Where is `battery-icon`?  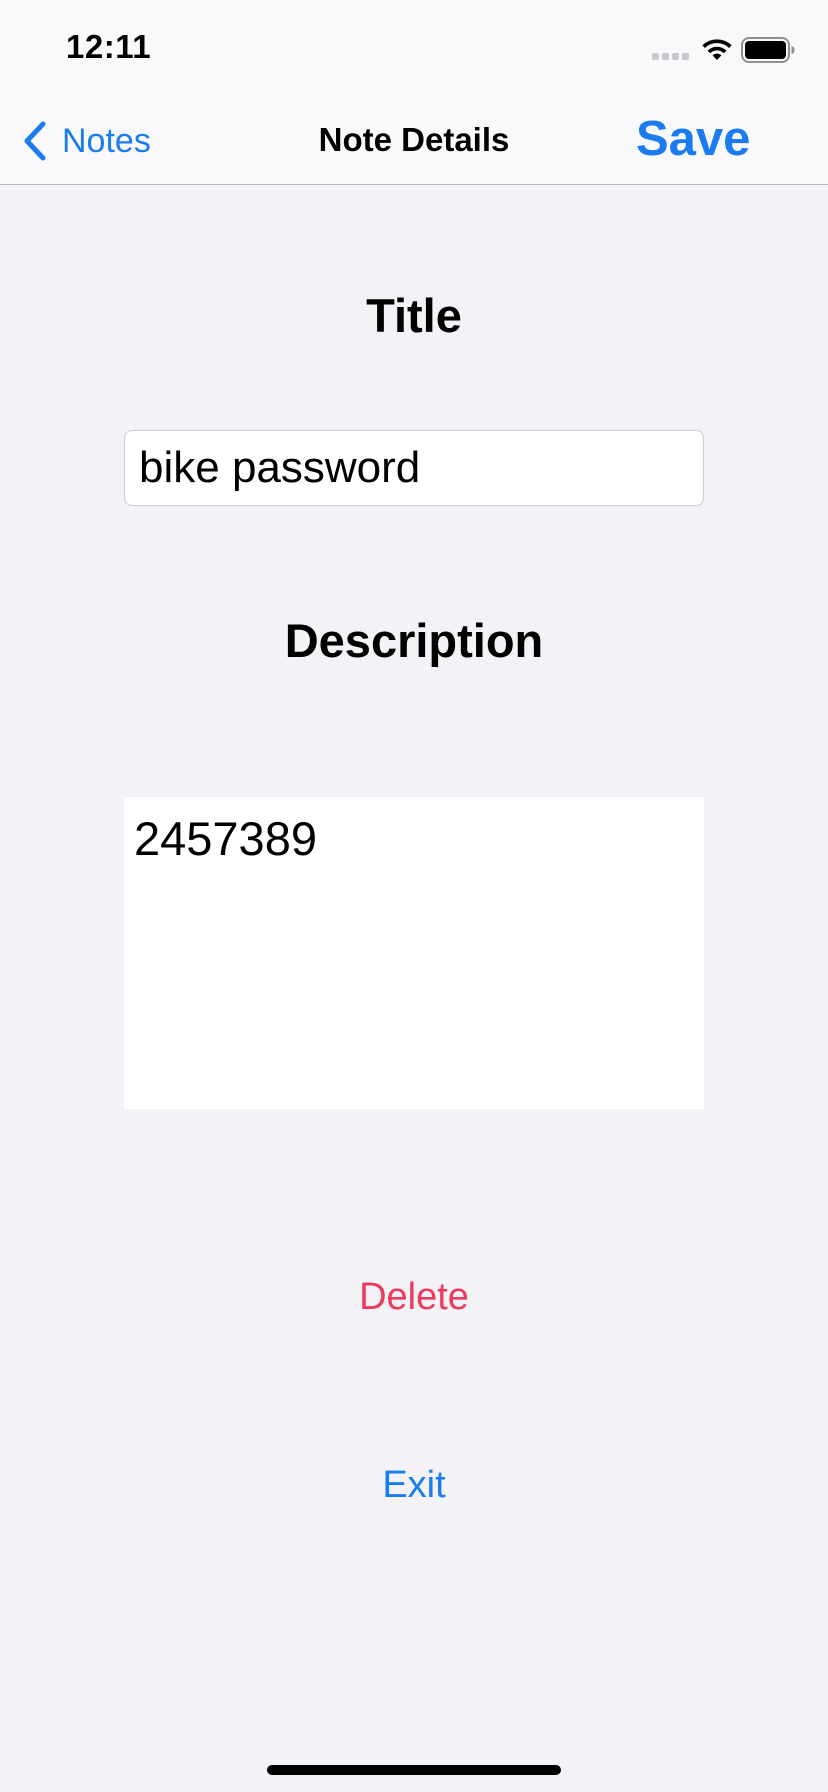
battery-icon is located at coordinates (768, 50).